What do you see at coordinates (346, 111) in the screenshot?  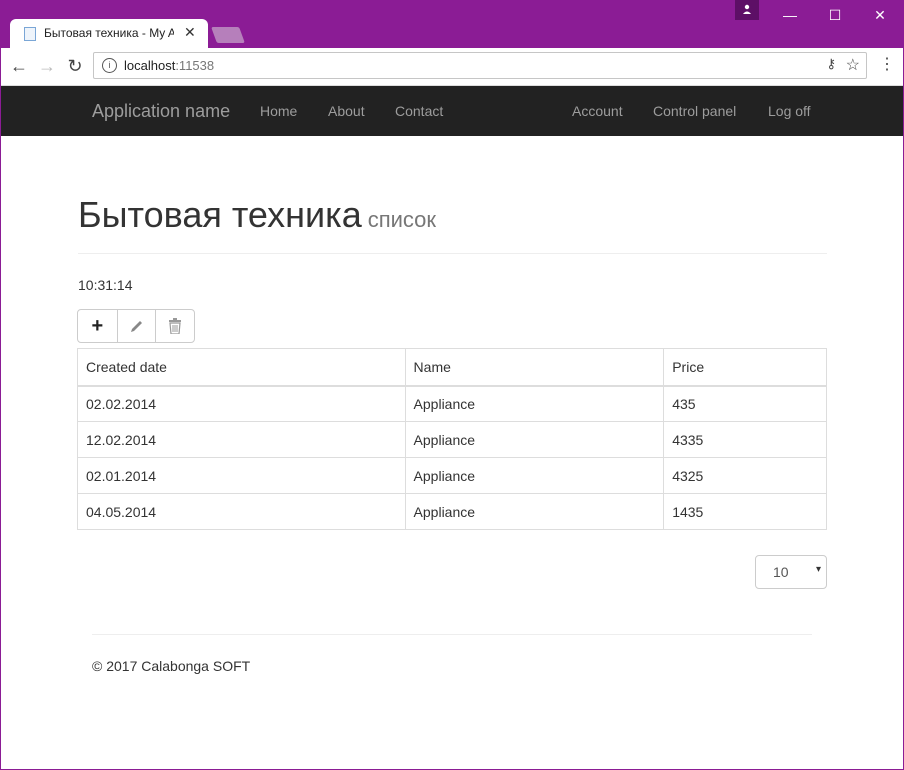 I see `nav-about-link: About` at bounding box center [346, 111].